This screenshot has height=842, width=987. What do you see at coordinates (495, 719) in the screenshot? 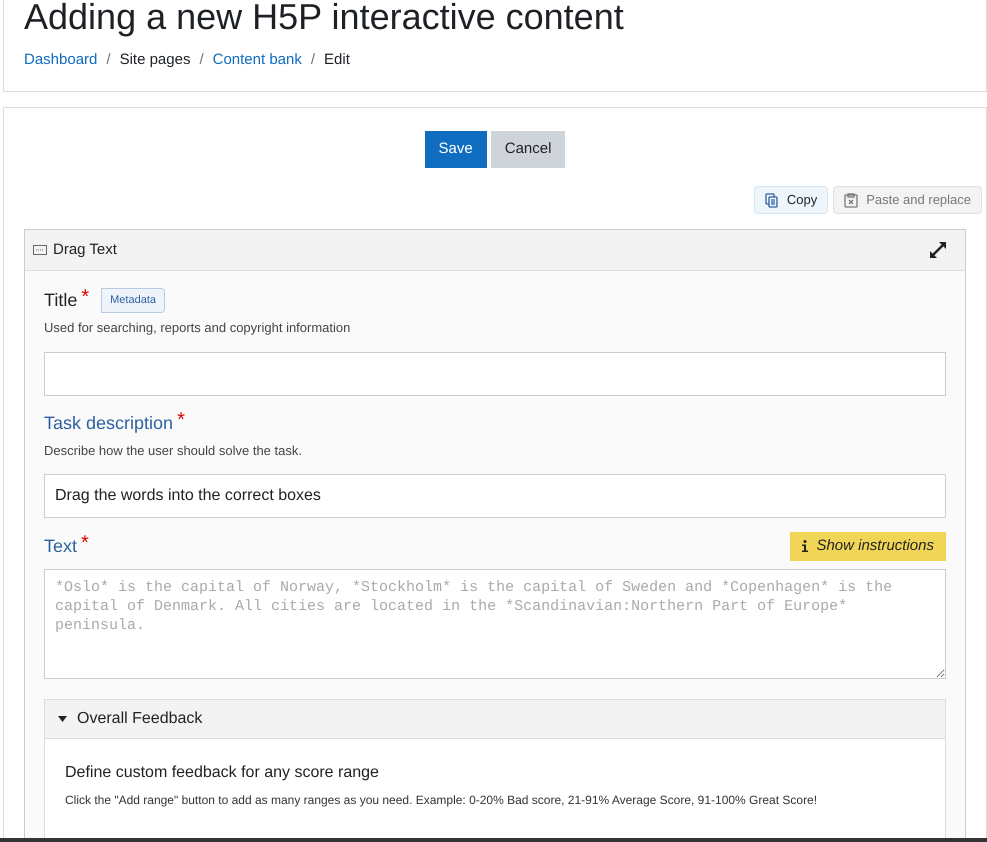
I see `section-header: Overall Feedback` at bounding box center [495, 719].